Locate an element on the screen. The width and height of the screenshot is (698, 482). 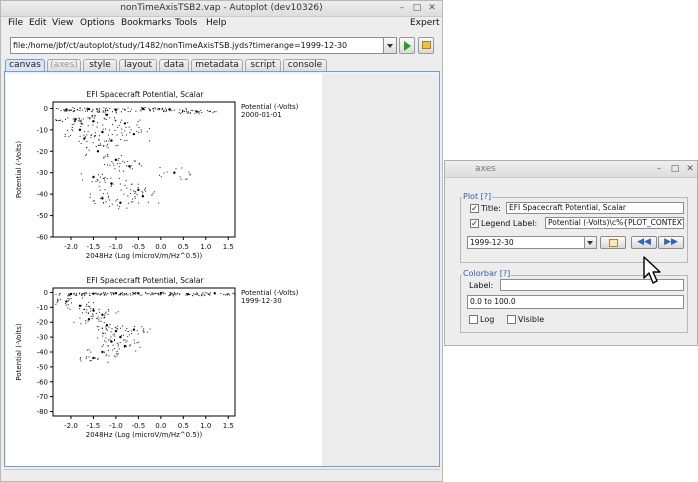
colorbar-group-title: Colorbar [?] is located at coordinates (487, 273).